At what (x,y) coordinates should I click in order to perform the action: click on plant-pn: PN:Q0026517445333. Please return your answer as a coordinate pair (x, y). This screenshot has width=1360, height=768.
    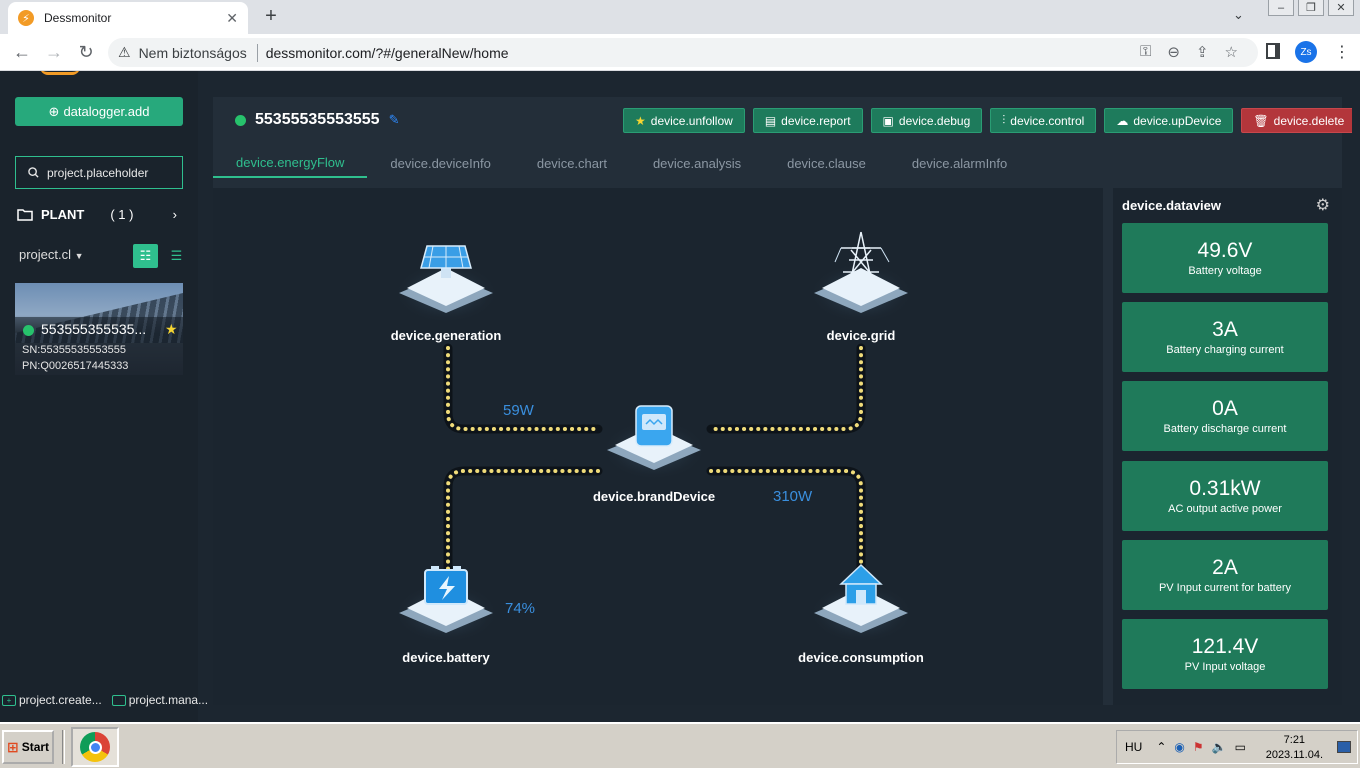
    Looking at the image, I should click on (75, 366).